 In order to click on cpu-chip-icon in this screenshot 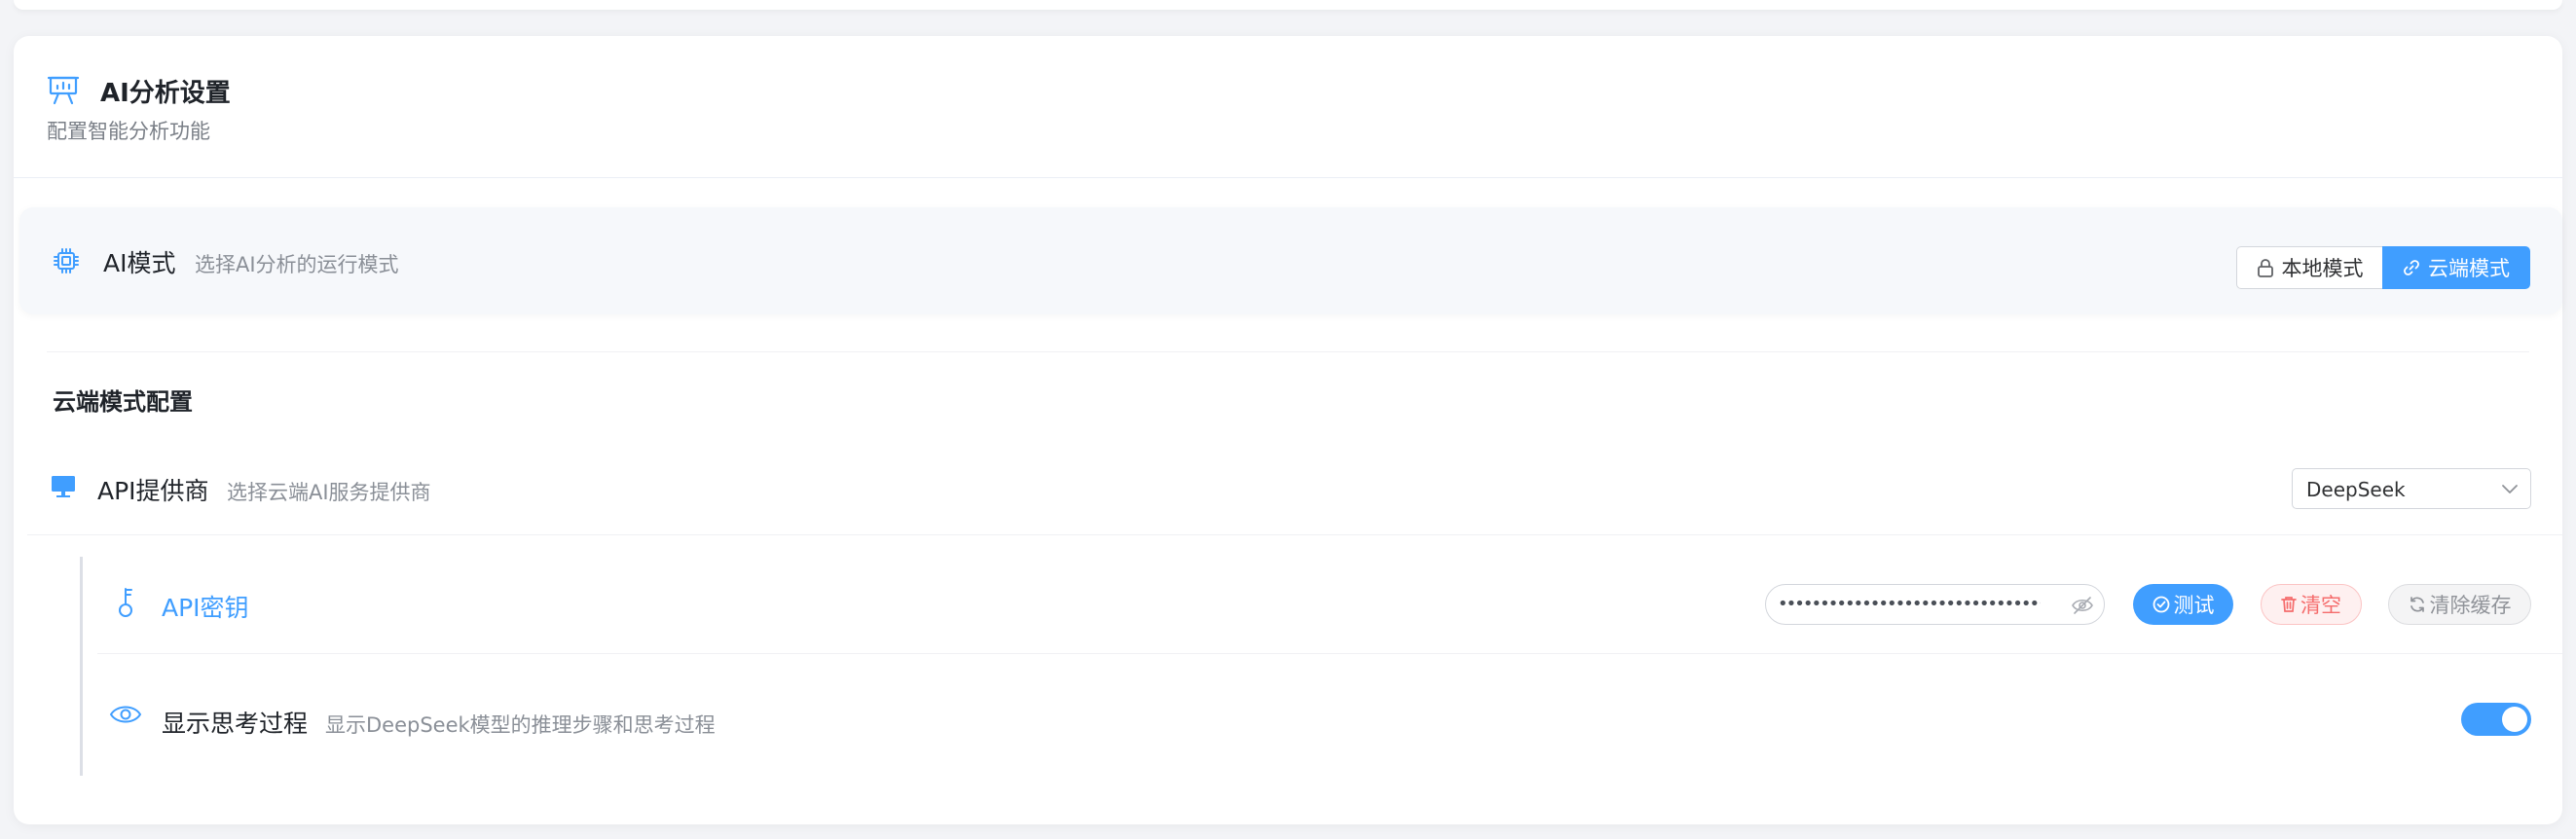, I will do `click(66, 261)`.